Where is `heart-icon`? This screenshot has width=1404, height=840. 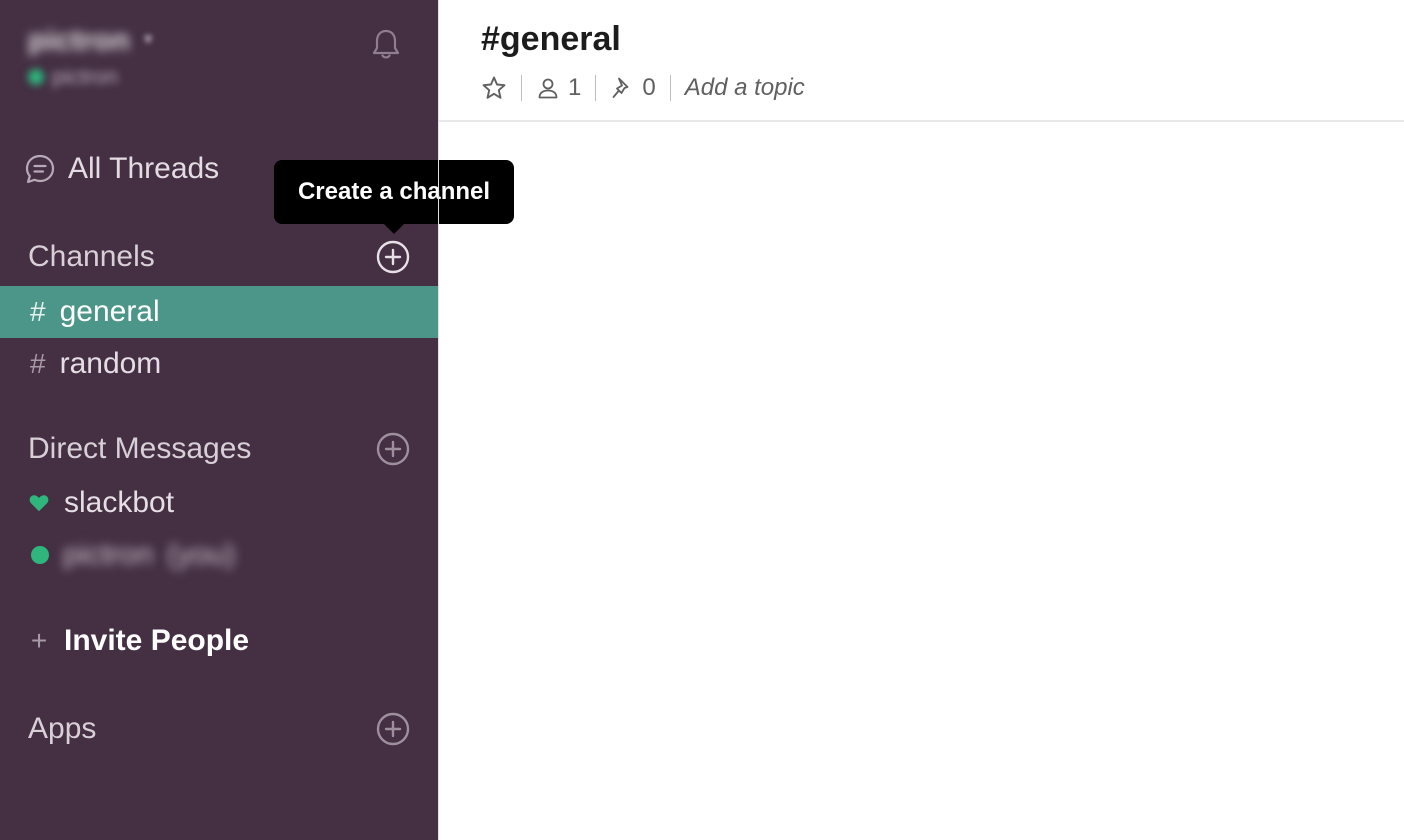 heart-icon is located at coordinates (39, 503).